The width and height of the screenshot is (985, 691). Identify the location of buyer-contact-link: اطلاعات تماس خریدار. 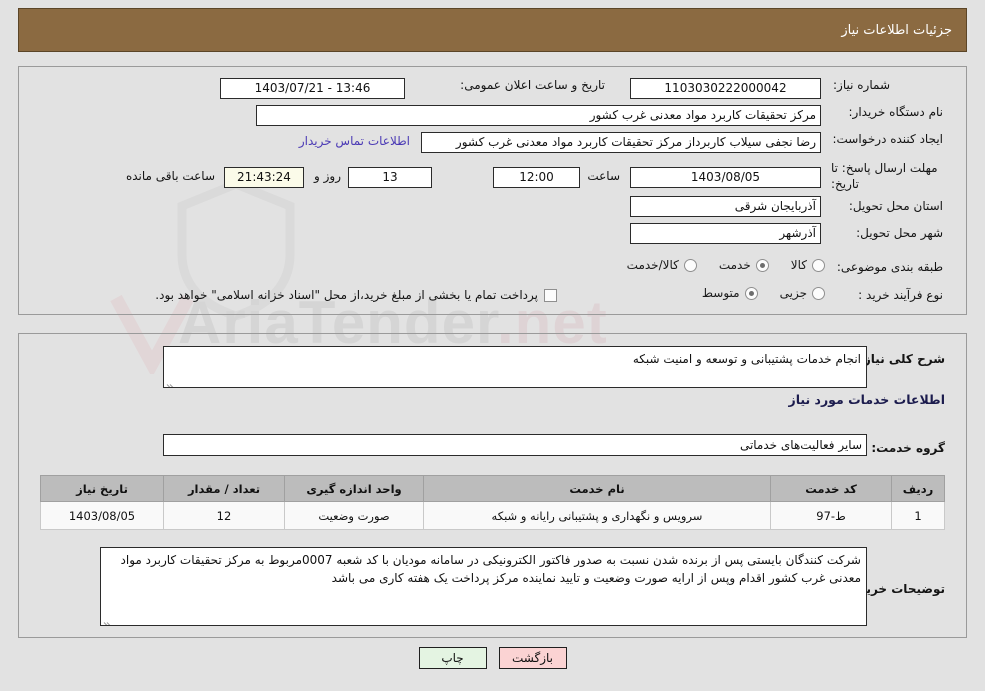
(354, 141).